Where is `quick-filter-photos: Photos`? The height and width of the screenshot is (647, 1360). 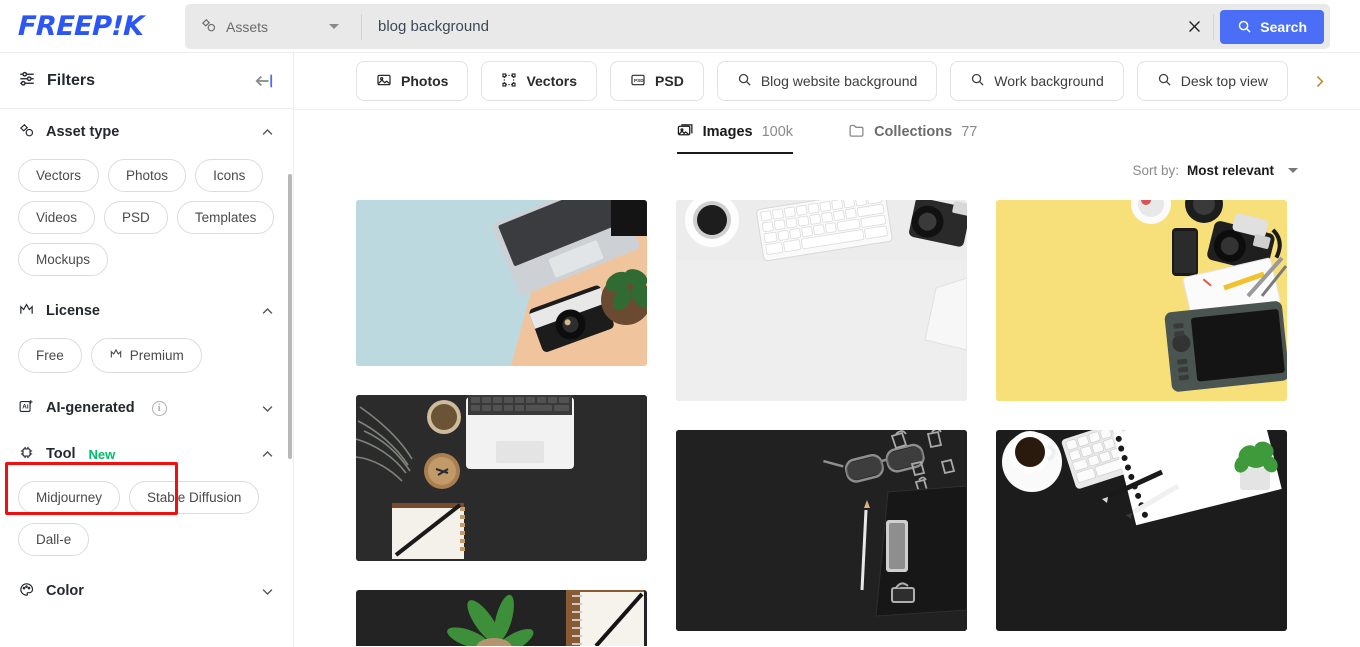 quick-filter-photos: Photos is located at coordinates (412, 81).